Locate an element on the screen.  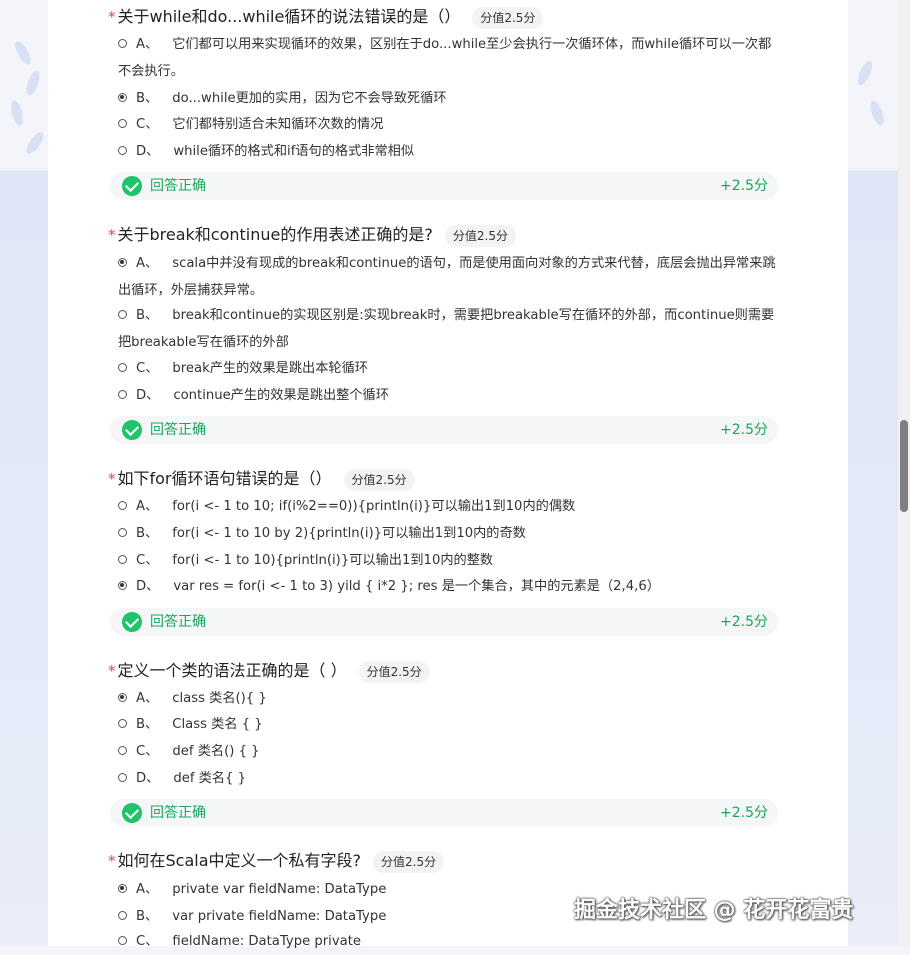
option-c: C、 break产生的效果是跳出本轮循环 is located at coordinates (448, 368).